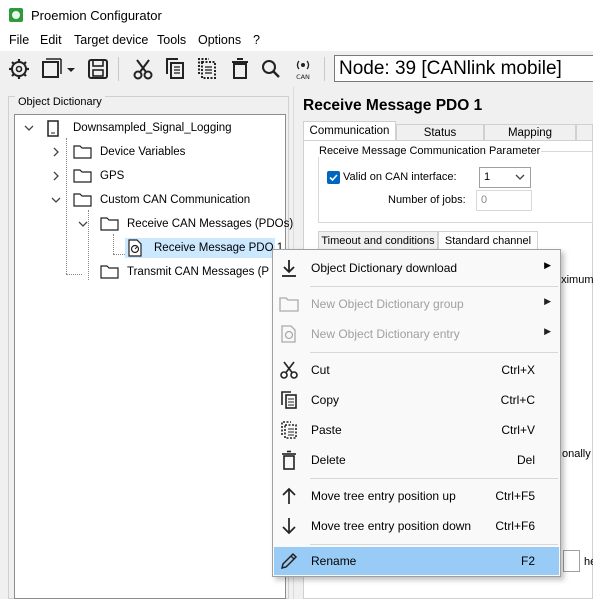  Describe the element at coordinates (175, 200) in the screenshot. I see `tree-item-label: Custom CAN Communication` at that location.